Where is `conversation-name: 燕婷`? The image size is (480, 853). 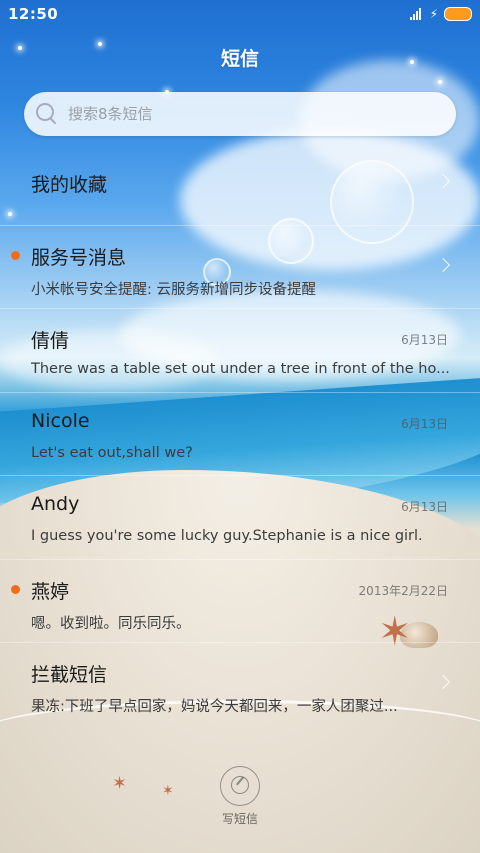
conversation-name: 燕婷 is located at coordinates (50, 591).